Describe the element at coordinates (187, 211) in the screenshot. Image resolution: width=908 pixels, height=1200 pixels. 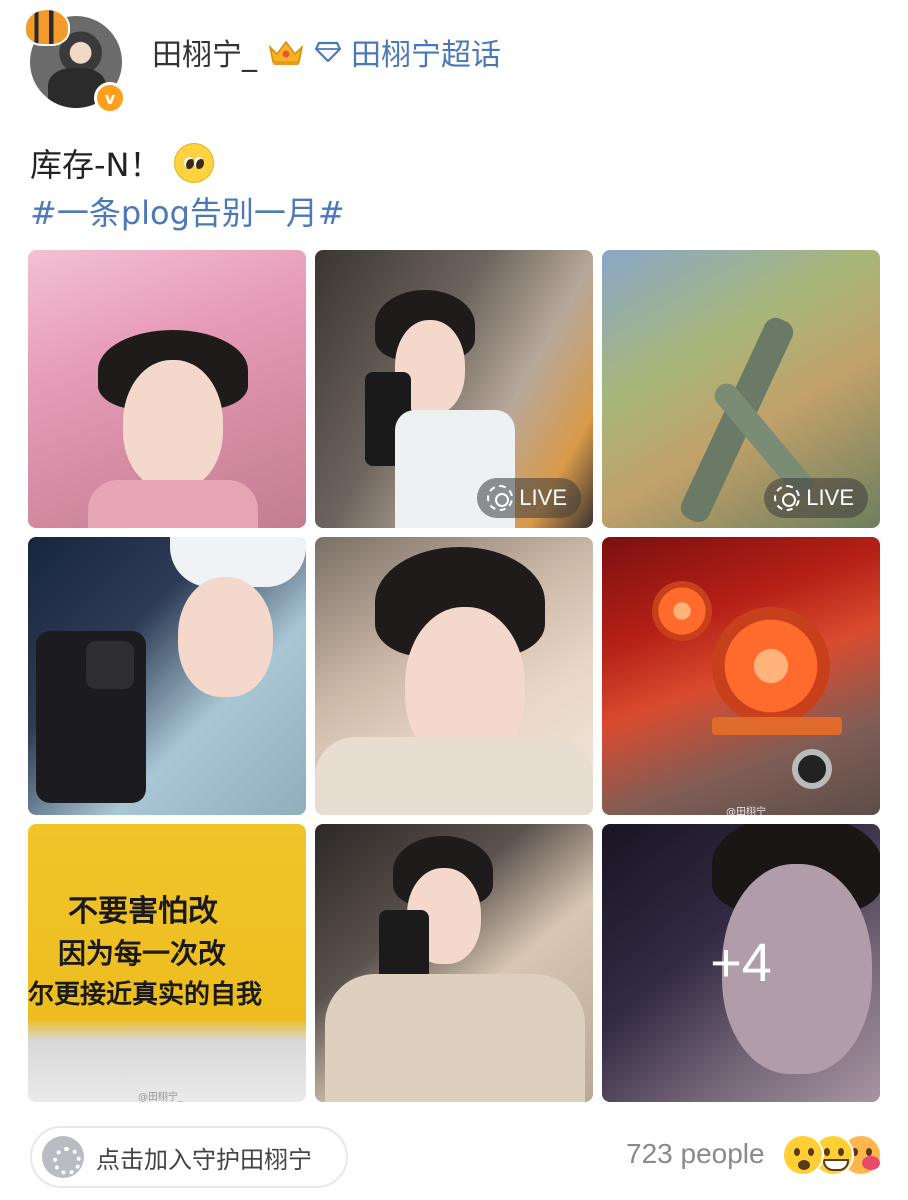
I see `hashtag-link: #一条plog告别一月#` at that location.